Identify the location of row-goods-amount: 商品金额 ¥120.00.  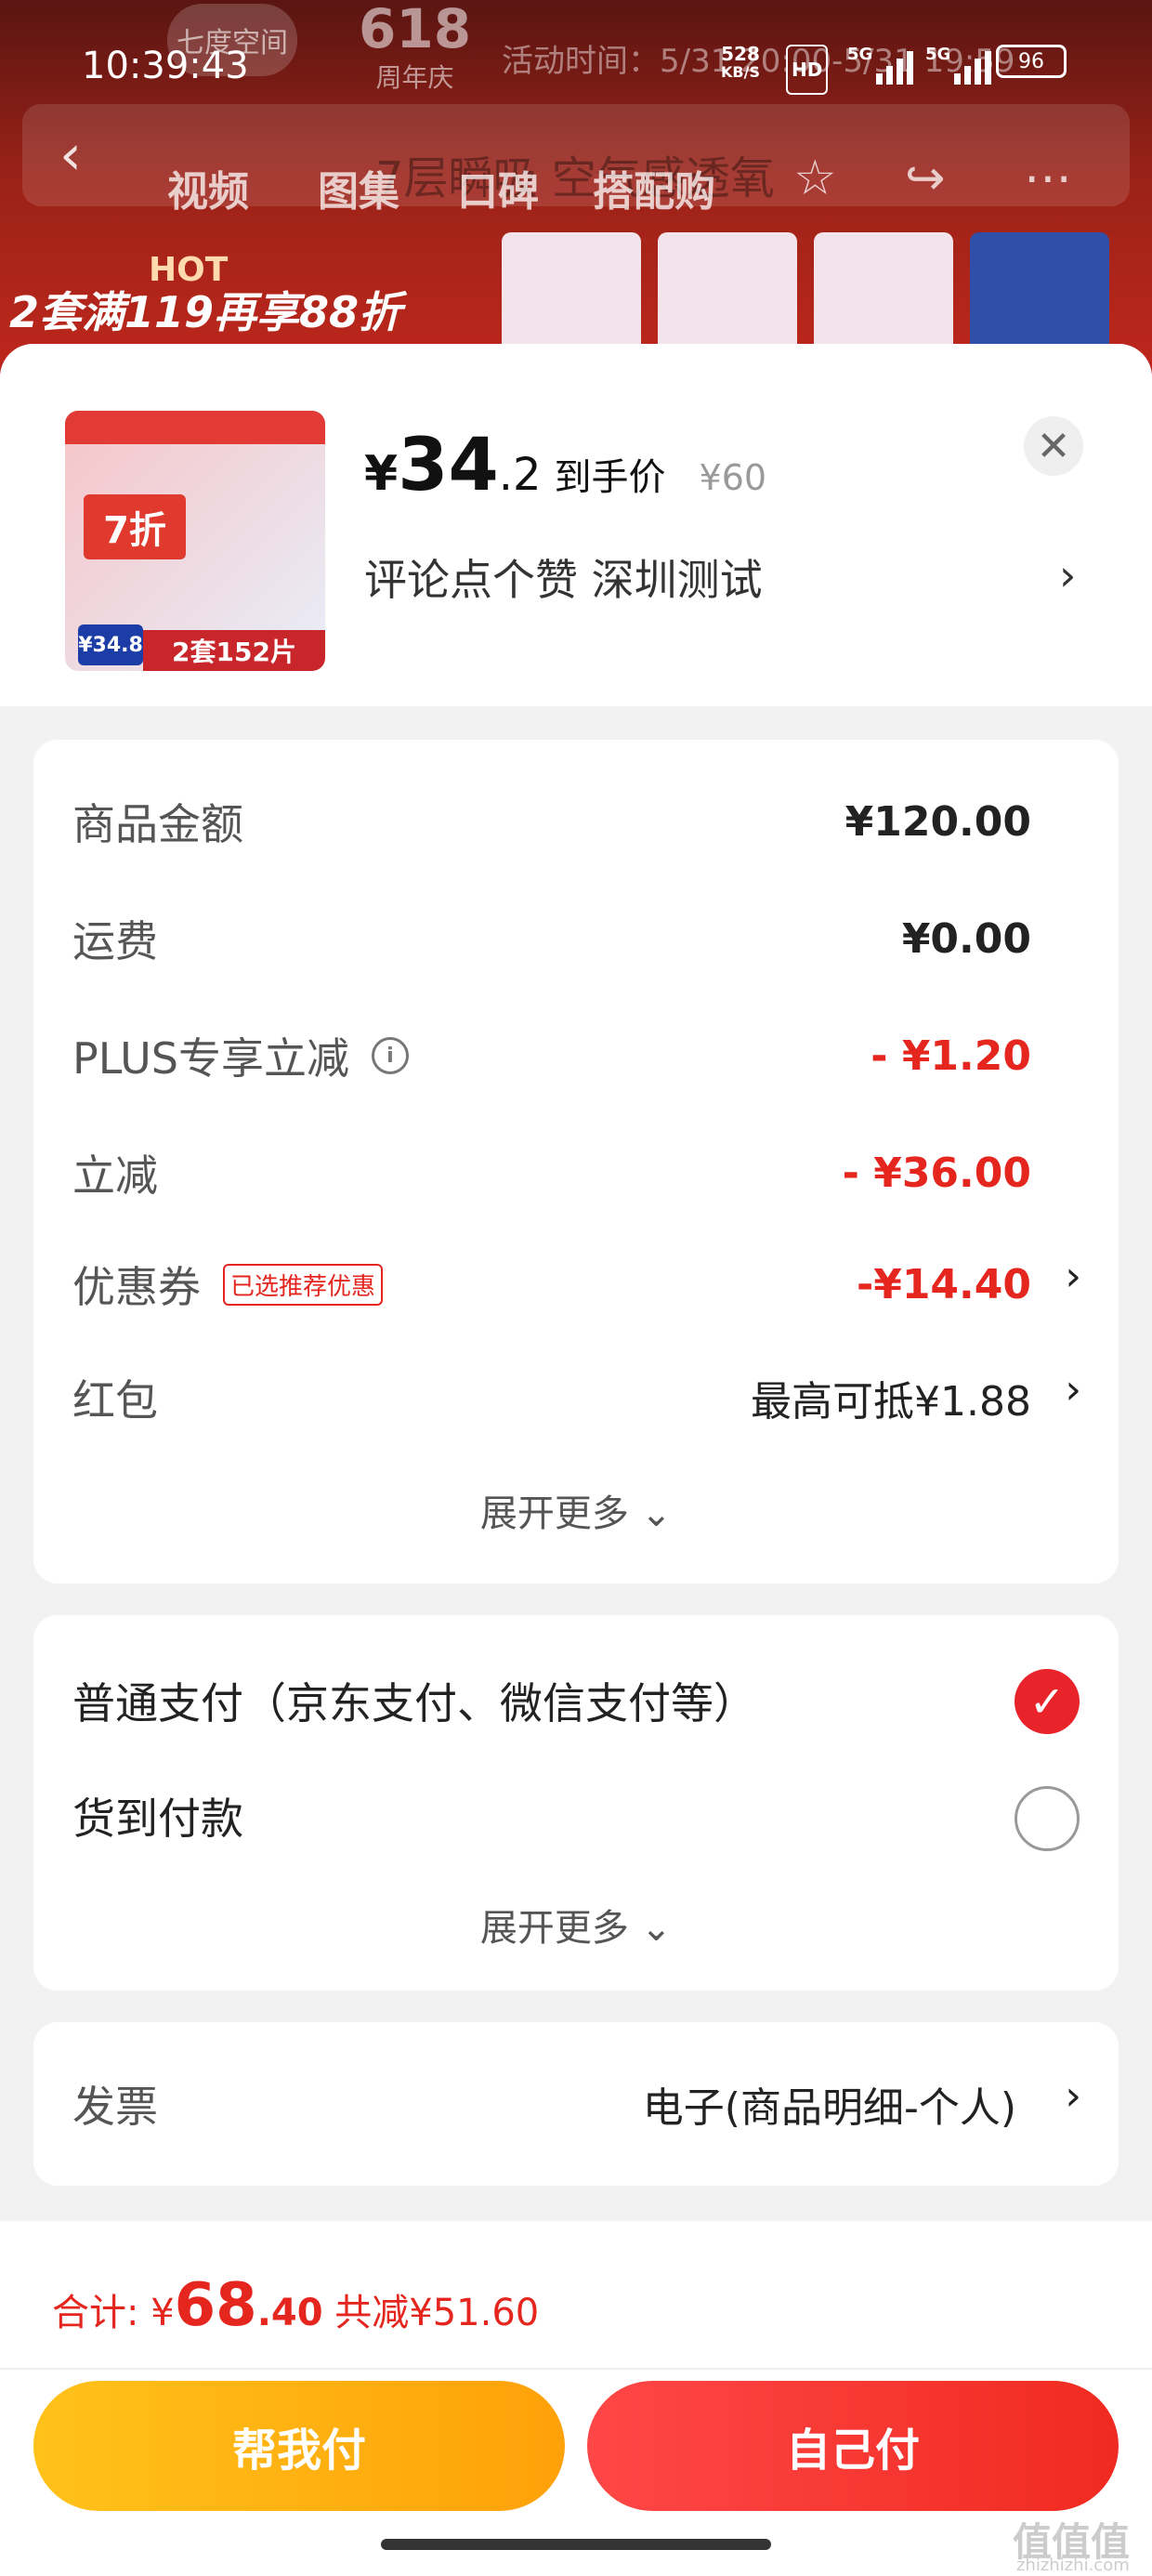
(551, 823).